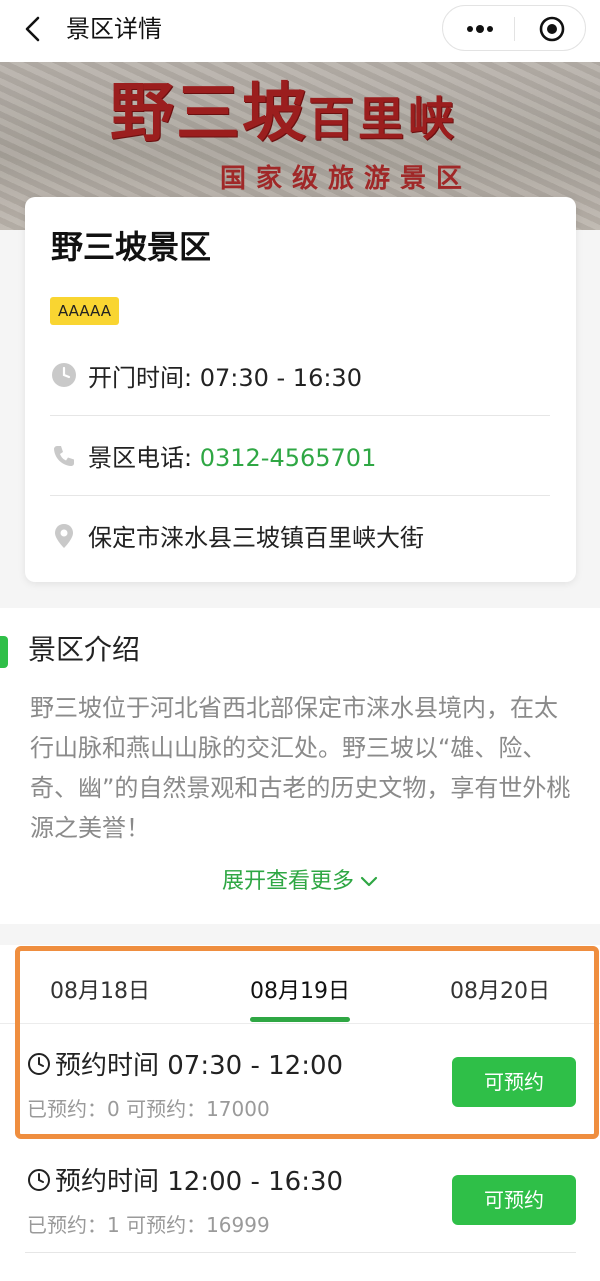 This screenshot has height=1281, width=600. Describe the element at coordinates (114, 29) in the screenshot. I see `page-title: 景区详情` at that location.